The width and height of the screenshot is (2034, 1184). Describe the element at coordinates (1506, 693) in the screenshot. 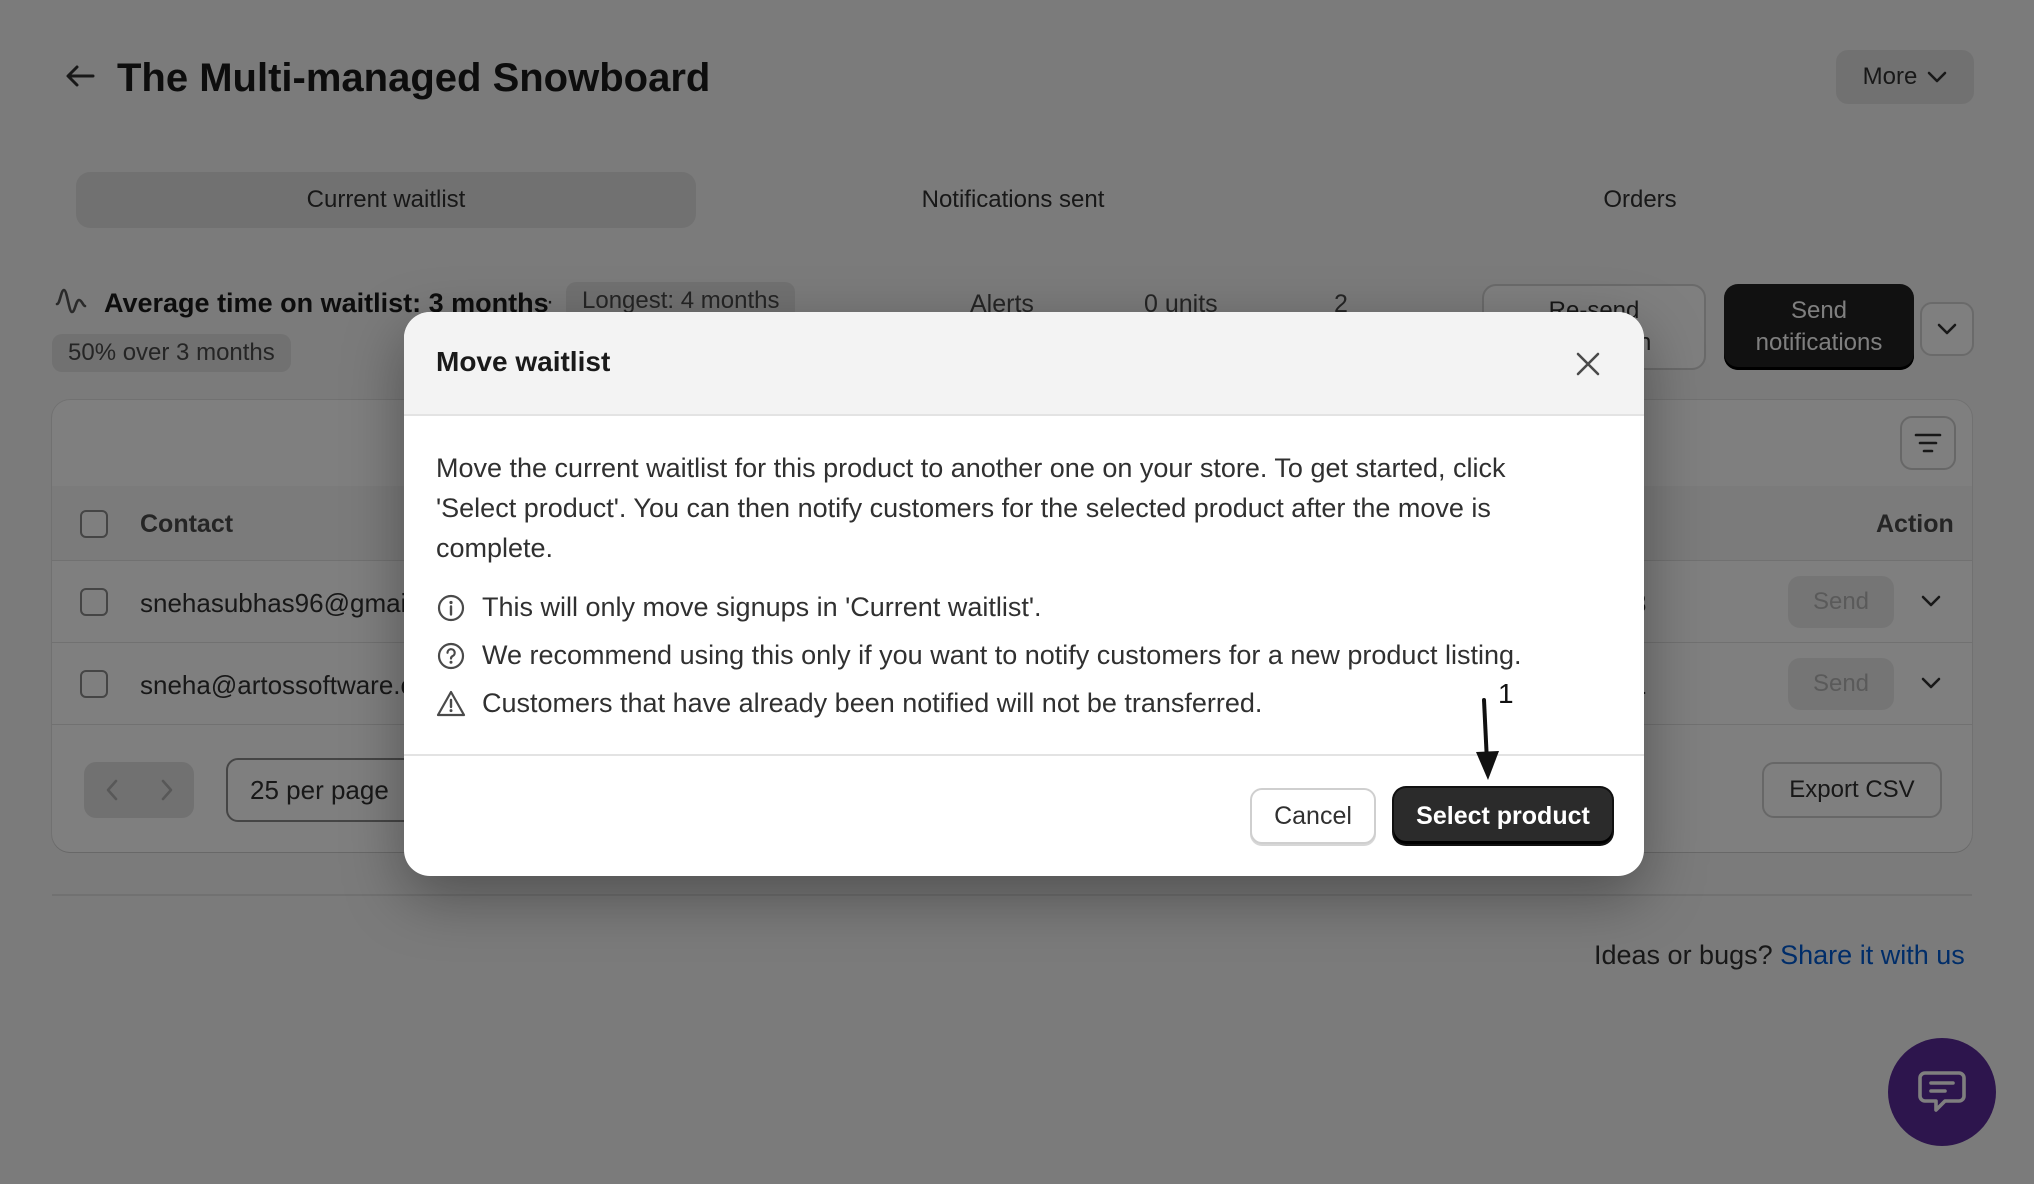

I see `annotation-label: 1` at that location.